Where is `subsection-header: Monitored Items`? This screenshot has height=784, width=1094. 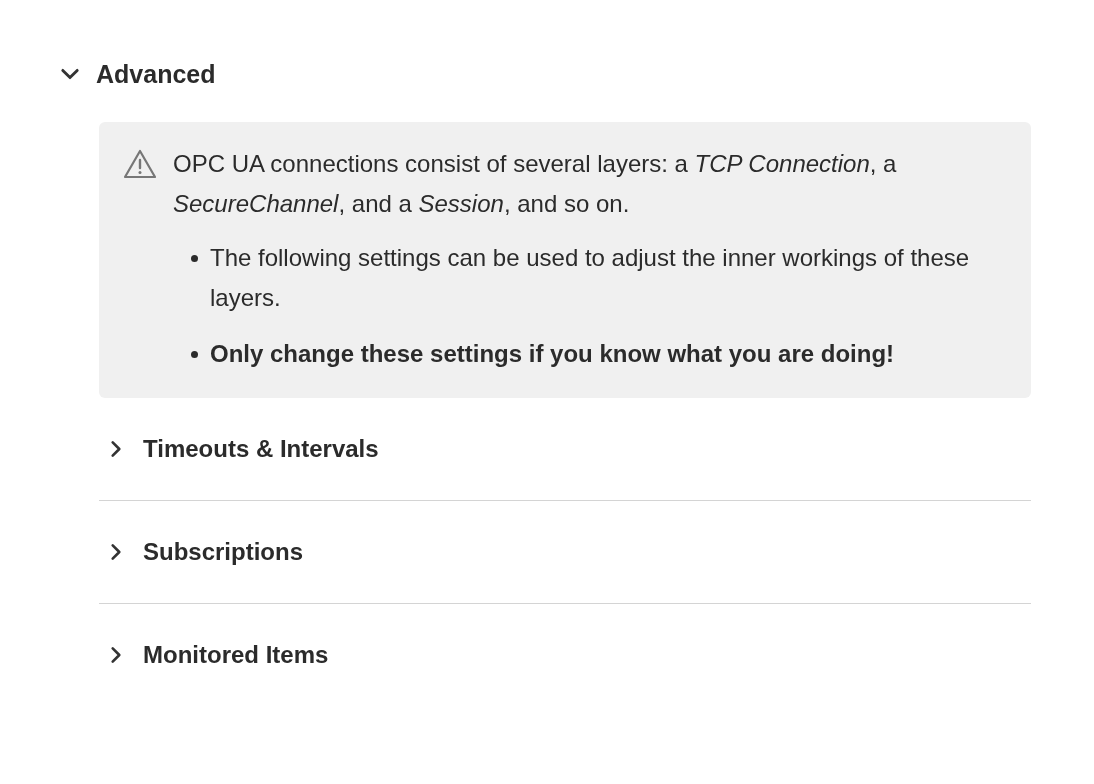 subsection-header: Monitored Items is located at coordinates (214, 655).